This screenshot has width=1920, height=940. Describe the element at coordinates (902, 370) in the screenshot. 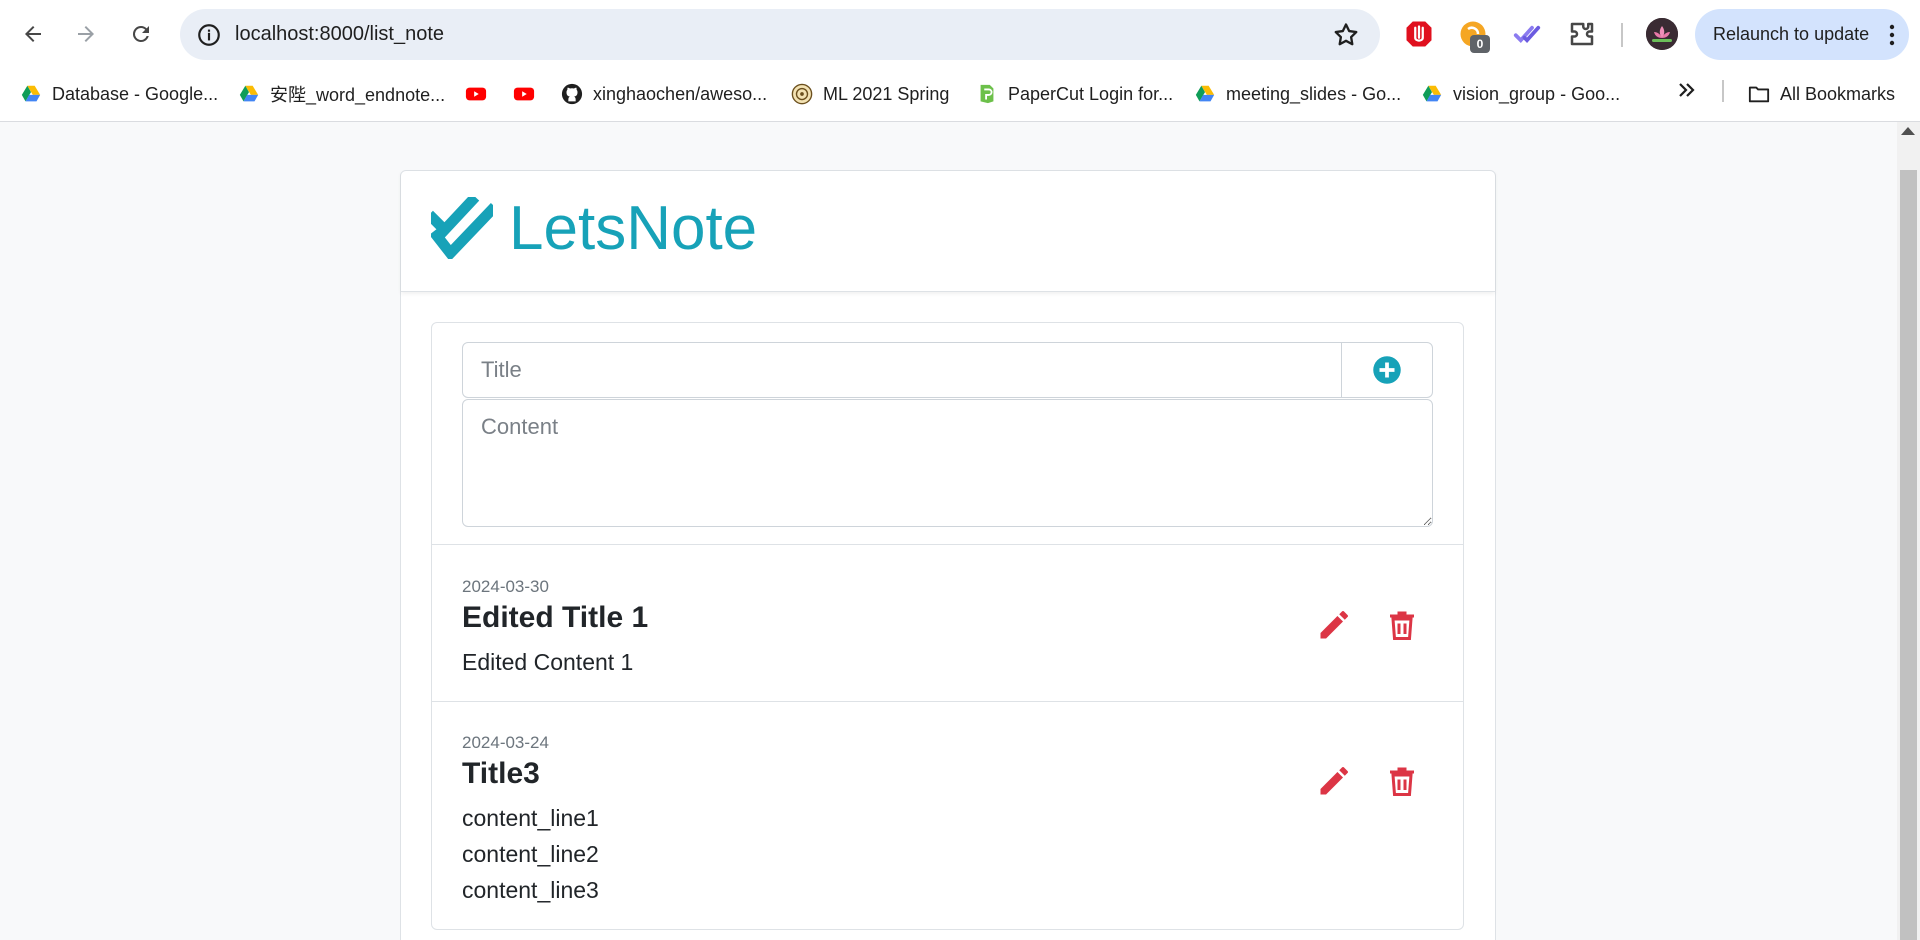

I see `title-input` at that location.